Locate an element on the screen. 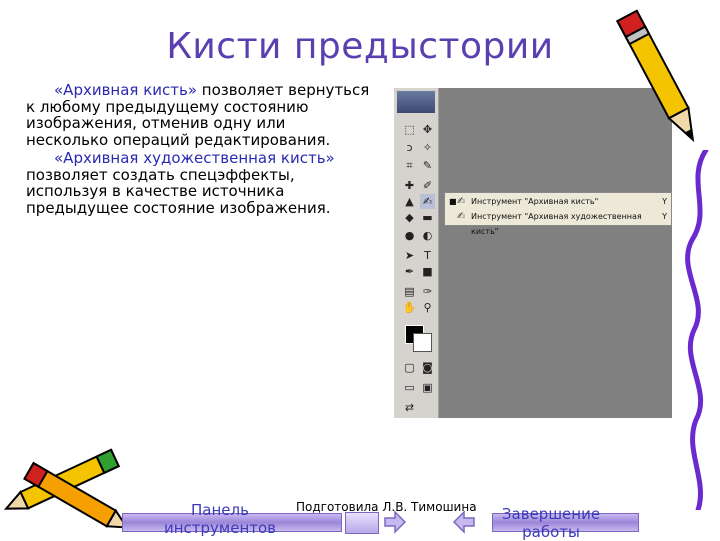  flyout-item-history-brush: ■ ✍ Инструмент "Архивная кисть" Y is located at coordinates (558, 201).